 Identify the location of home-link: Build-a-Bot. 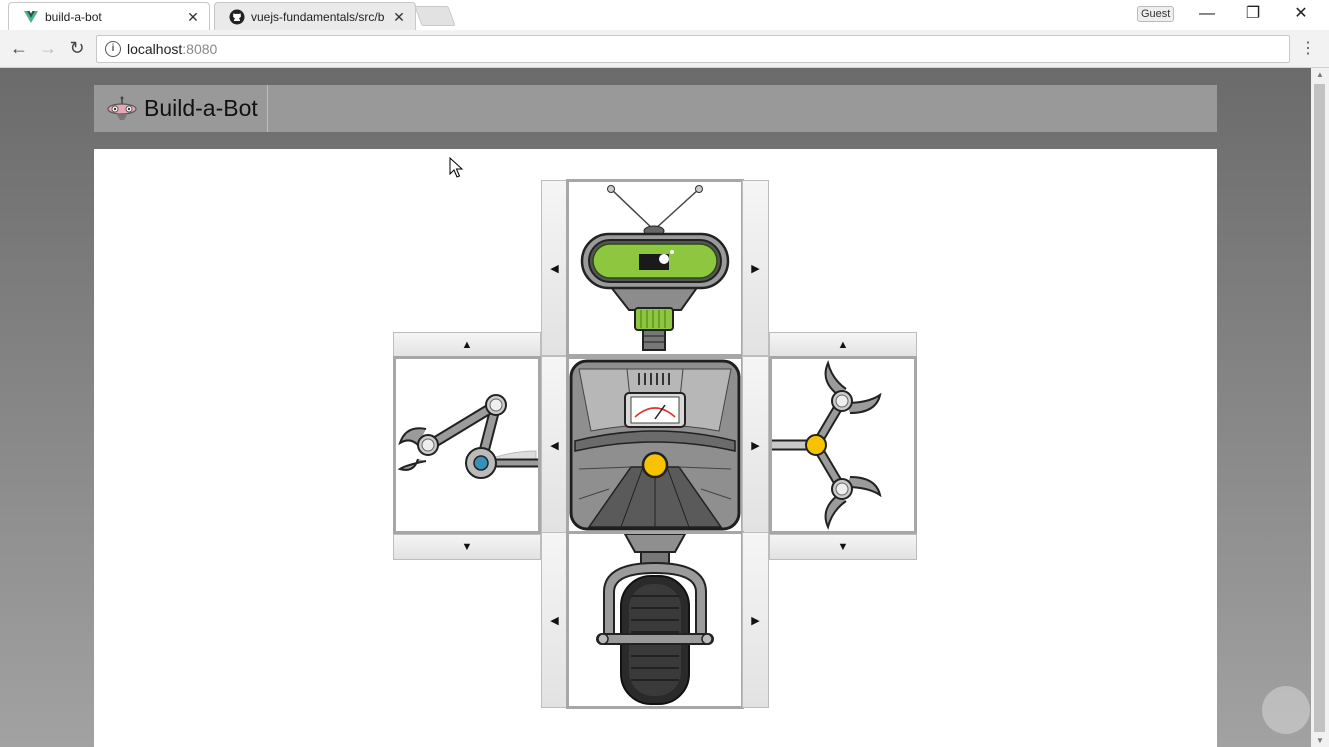
(181, 108).